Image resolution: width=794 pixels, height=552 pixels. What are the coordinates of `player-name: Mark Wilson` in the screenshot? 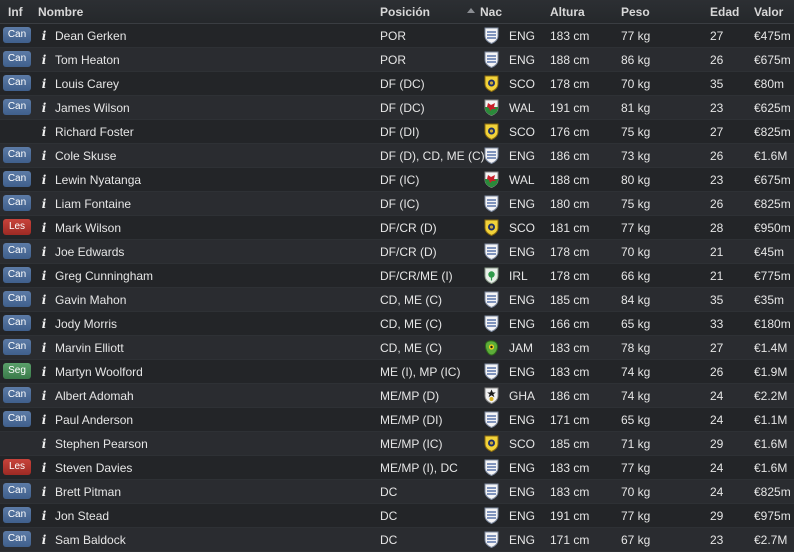 It's located at (88, 228).